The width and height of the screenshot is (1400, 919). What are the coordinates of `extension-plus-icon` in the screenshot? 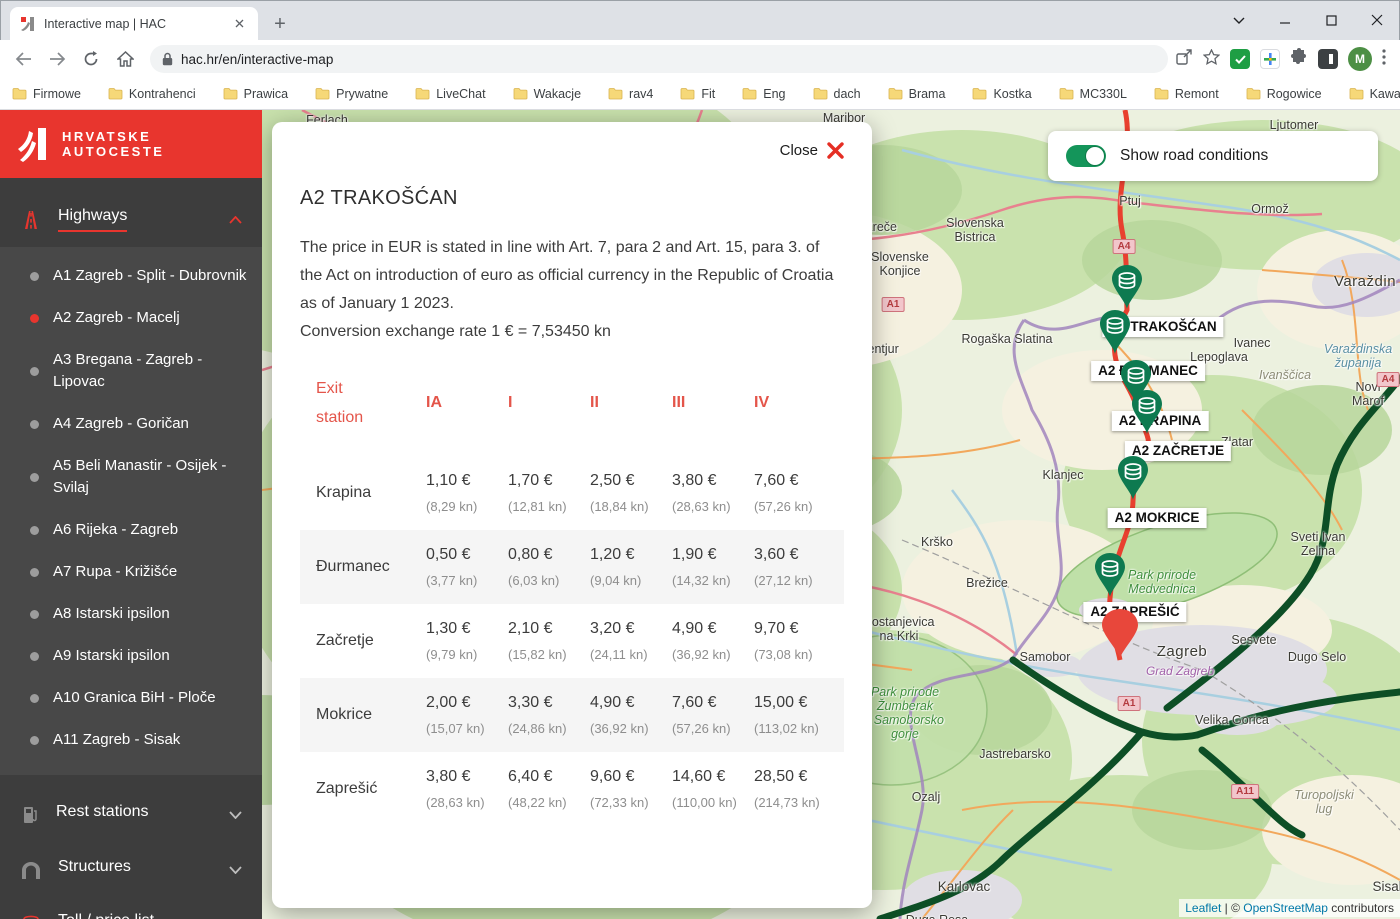 It's located at (1270, 59).